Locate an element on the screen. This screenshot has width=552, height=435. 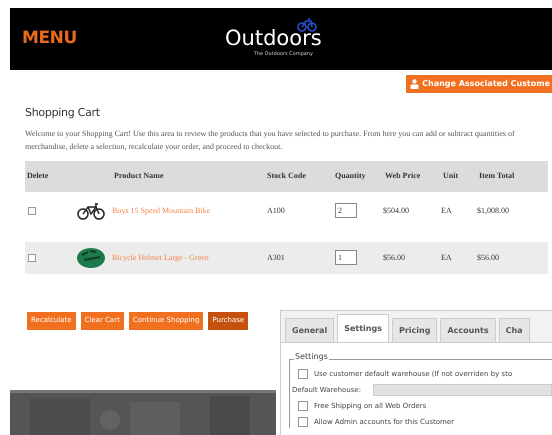
column-header: Stock Code is located at coordinates (286, 176).